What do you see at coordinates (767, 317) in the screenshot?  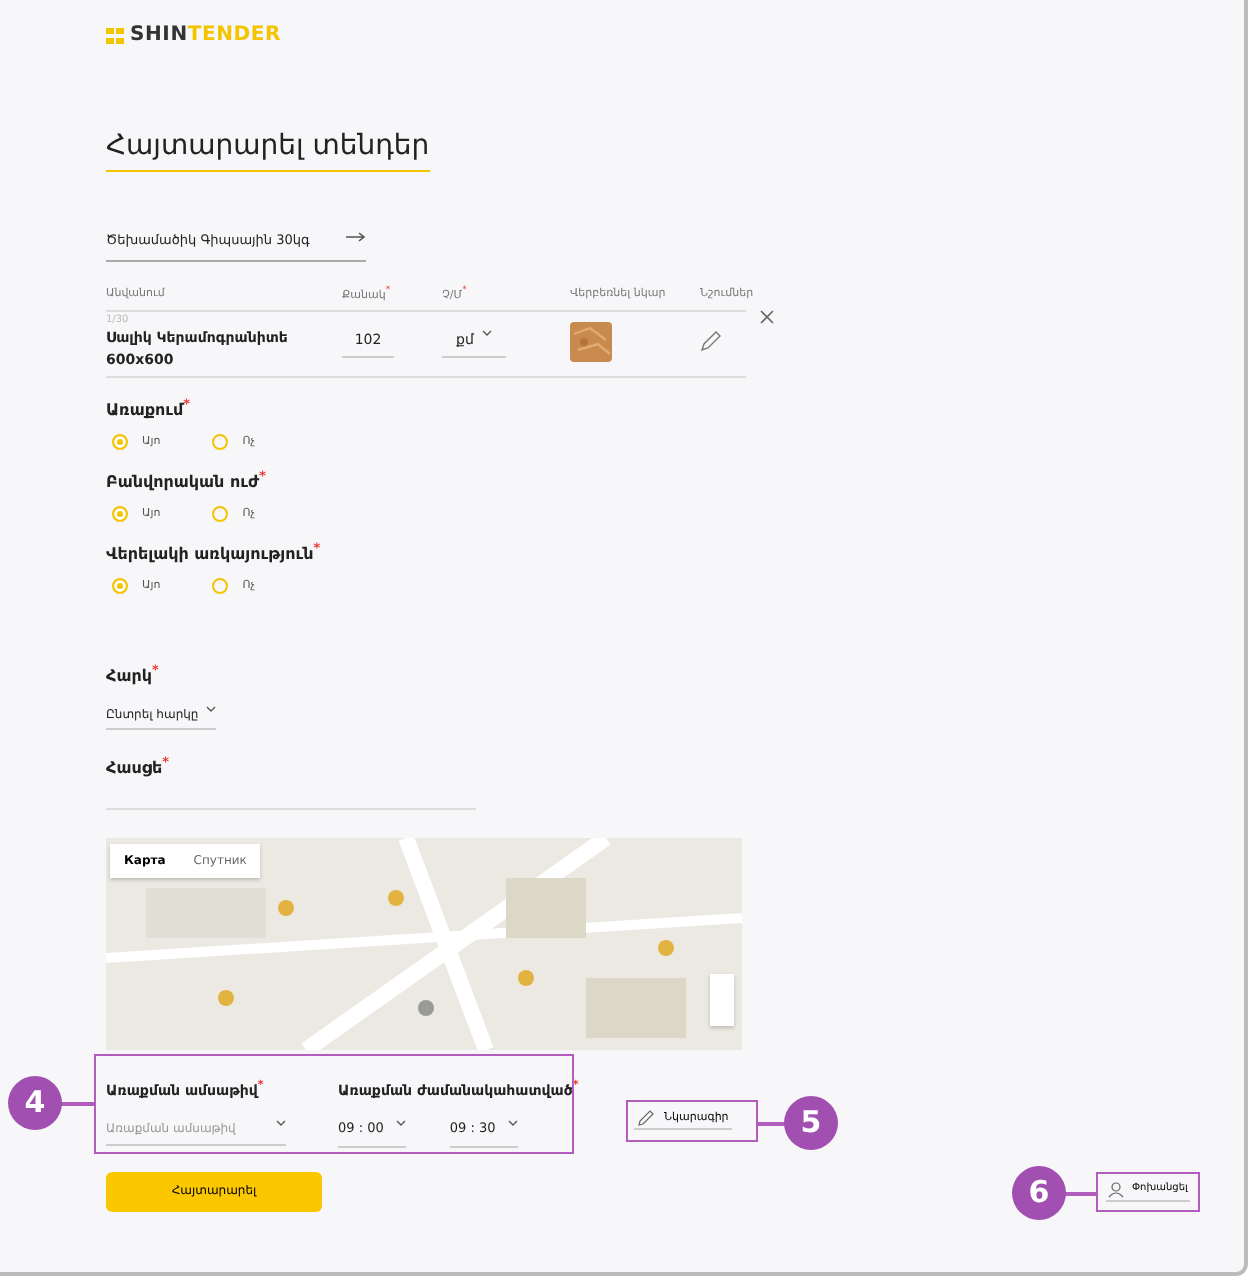 I see `close-icon` at bounding box center [767, 317].